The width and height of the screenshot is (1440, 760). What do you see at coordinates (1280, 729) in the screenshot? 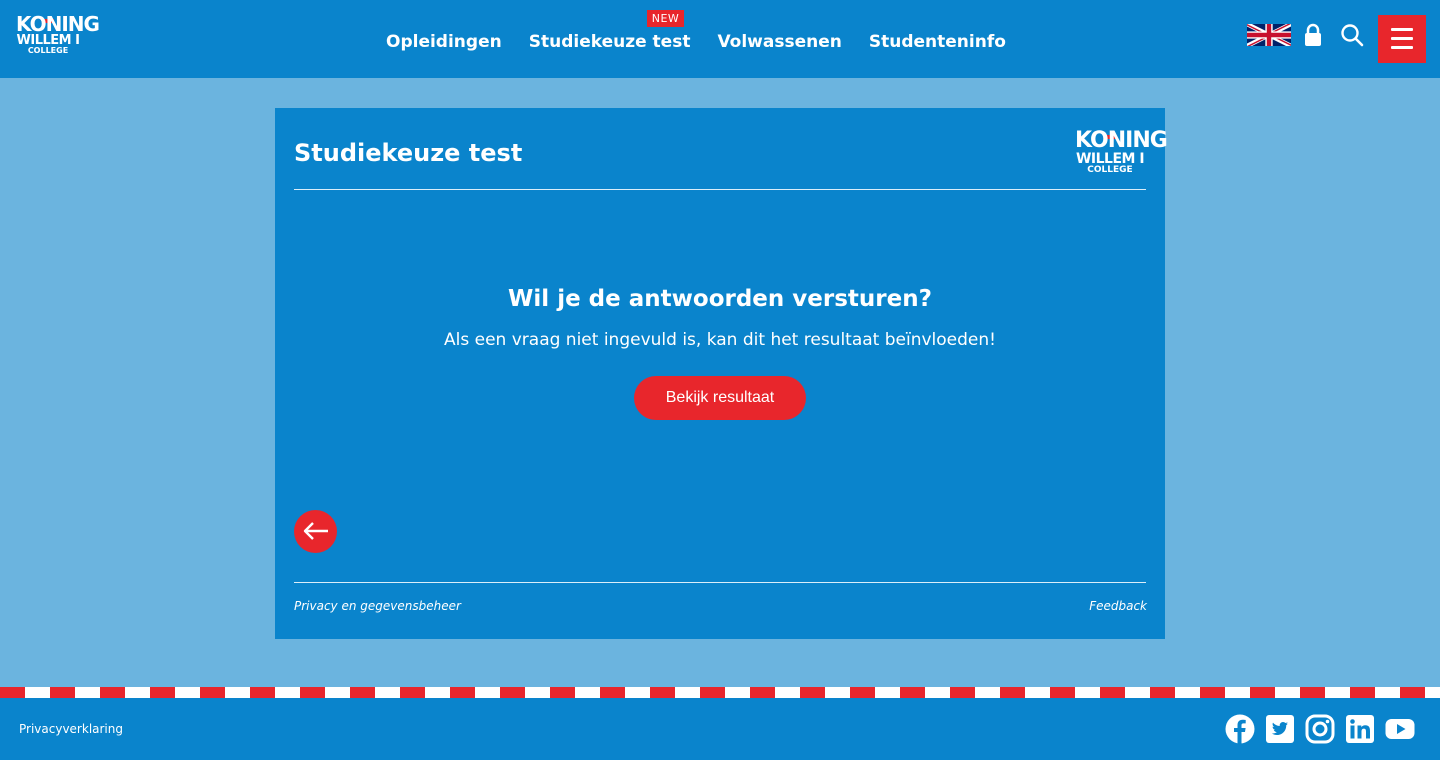
I see `twitter-icon` at bounding box center [1280, 729].